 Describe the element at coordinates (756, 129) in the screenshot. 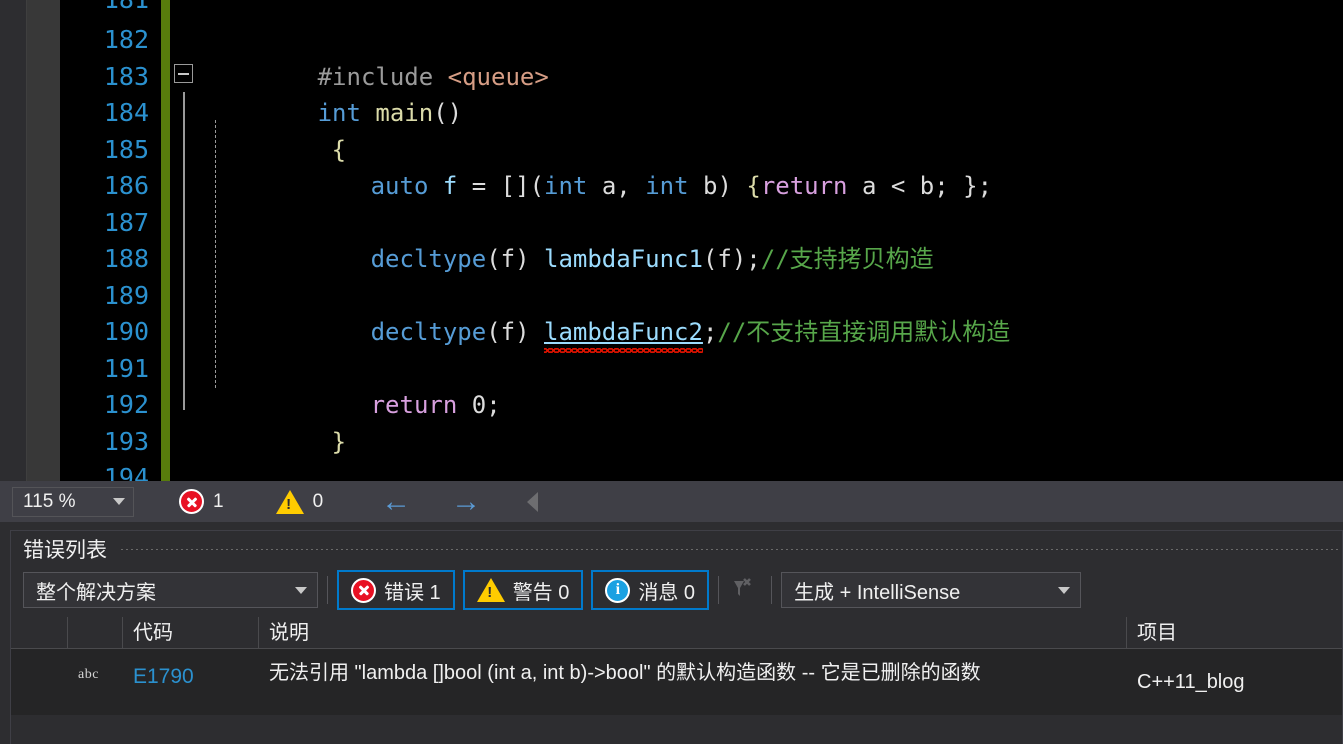

I see `code-line: {` at that location.